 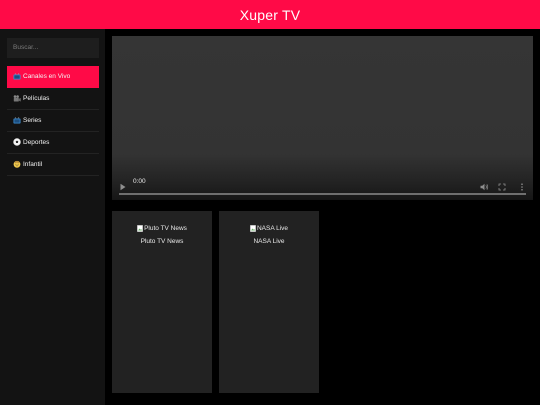 What do you see at coordinates (322, 194) in the screenshot?
I see `progress-bar` at bounding box center [322, 194].